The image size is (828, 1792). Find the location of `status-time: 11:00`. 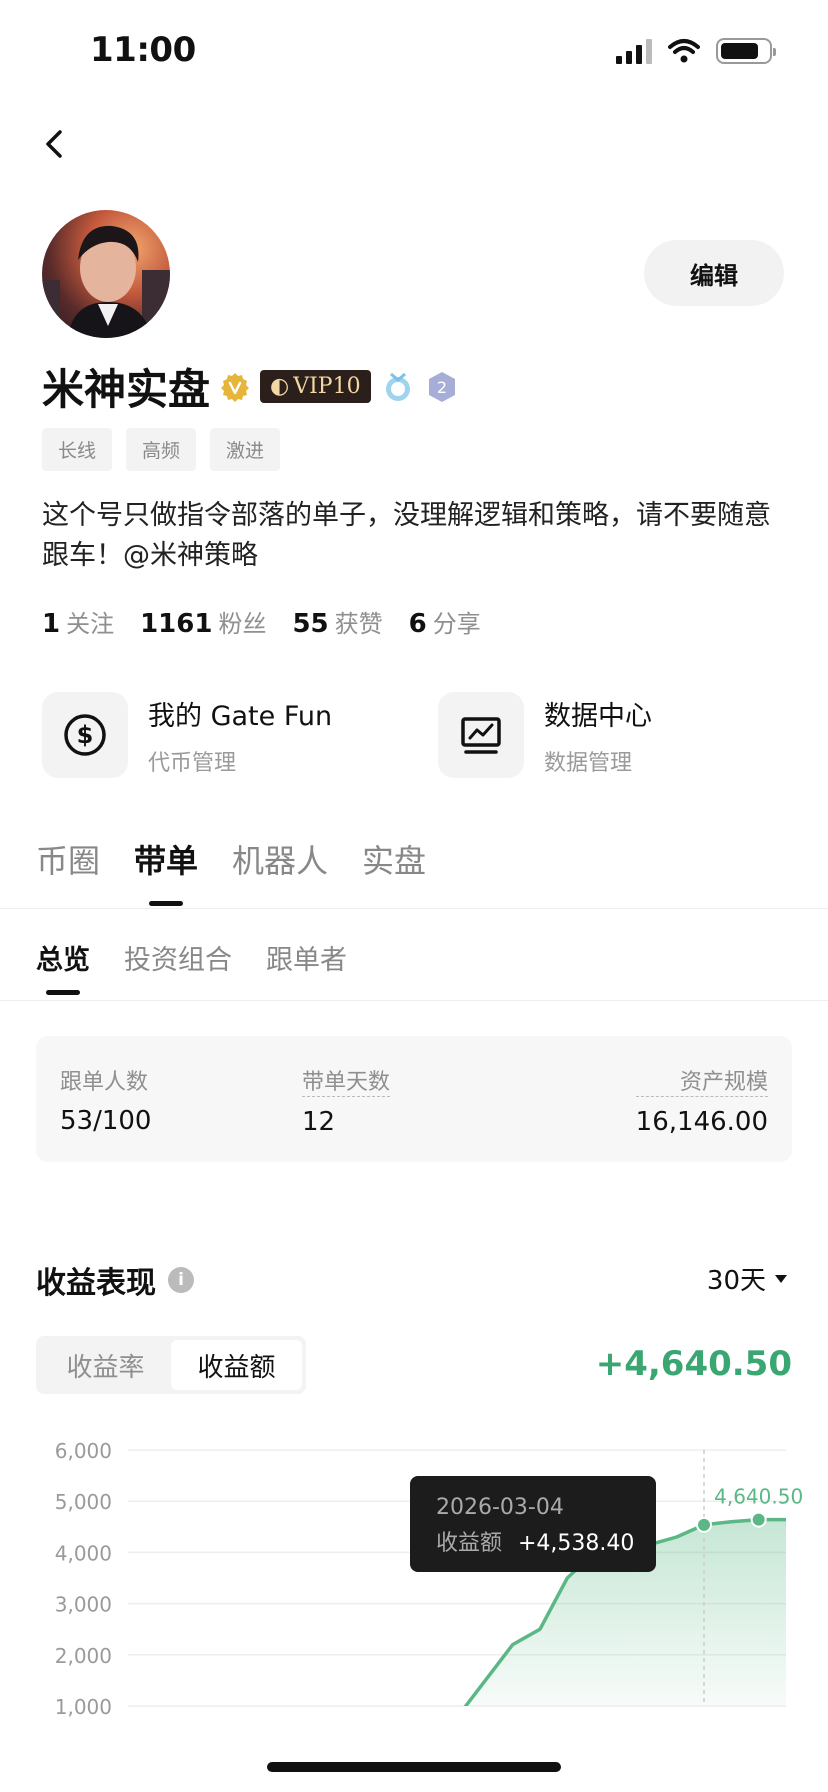

status-time: 11:00 is located at coordinates (143, 50).